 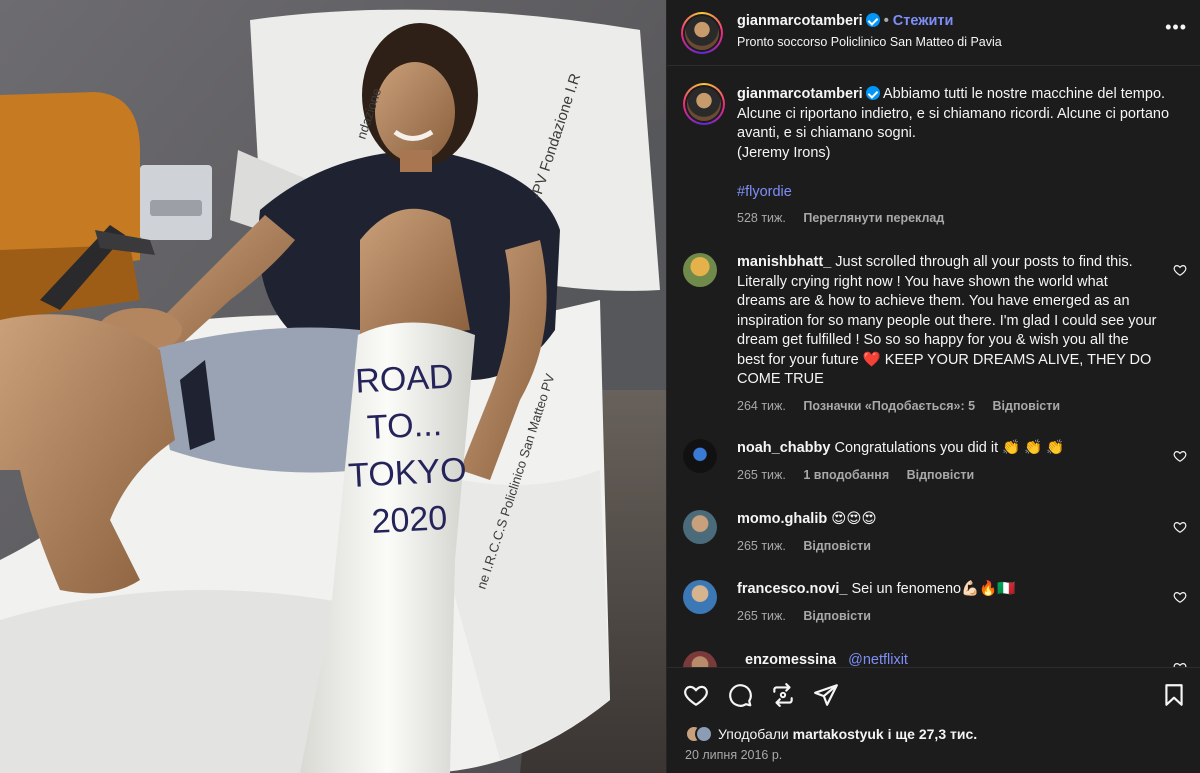 What do you see at coordinates (704, 104) in the screenshot?
I see `caption-author-avatar` at bounding box center [704, 104].